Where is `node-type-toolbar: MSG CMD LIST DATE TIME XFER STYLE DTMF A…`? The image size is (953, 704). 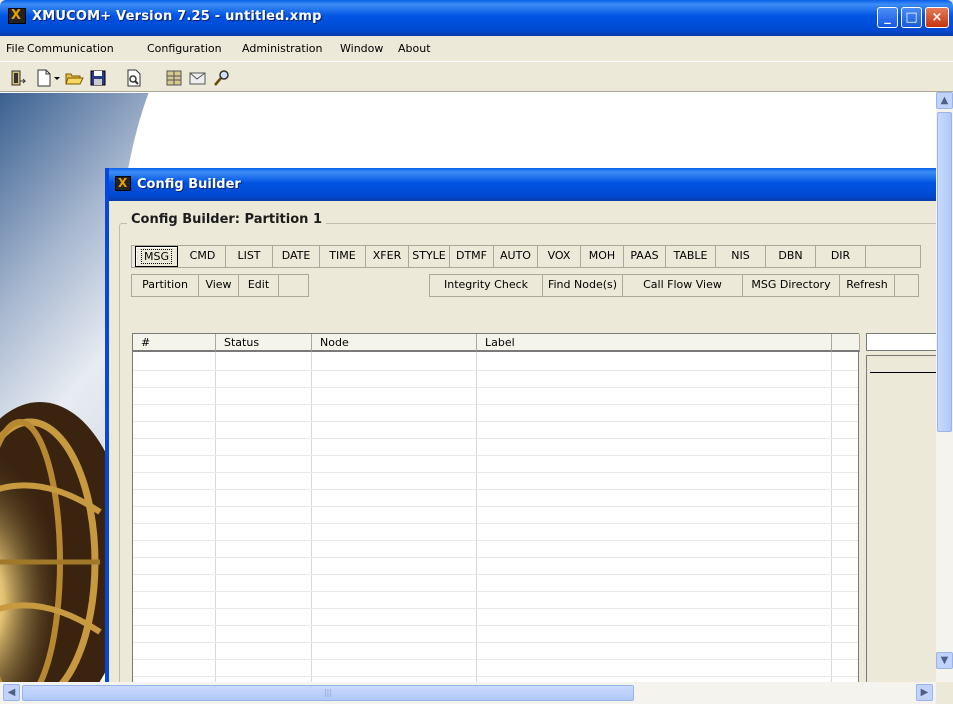
node-type-toolbar: MSG CMD LIST DATE TIME XFER STYLE DTMF A… is located at coordinates (526, 256).